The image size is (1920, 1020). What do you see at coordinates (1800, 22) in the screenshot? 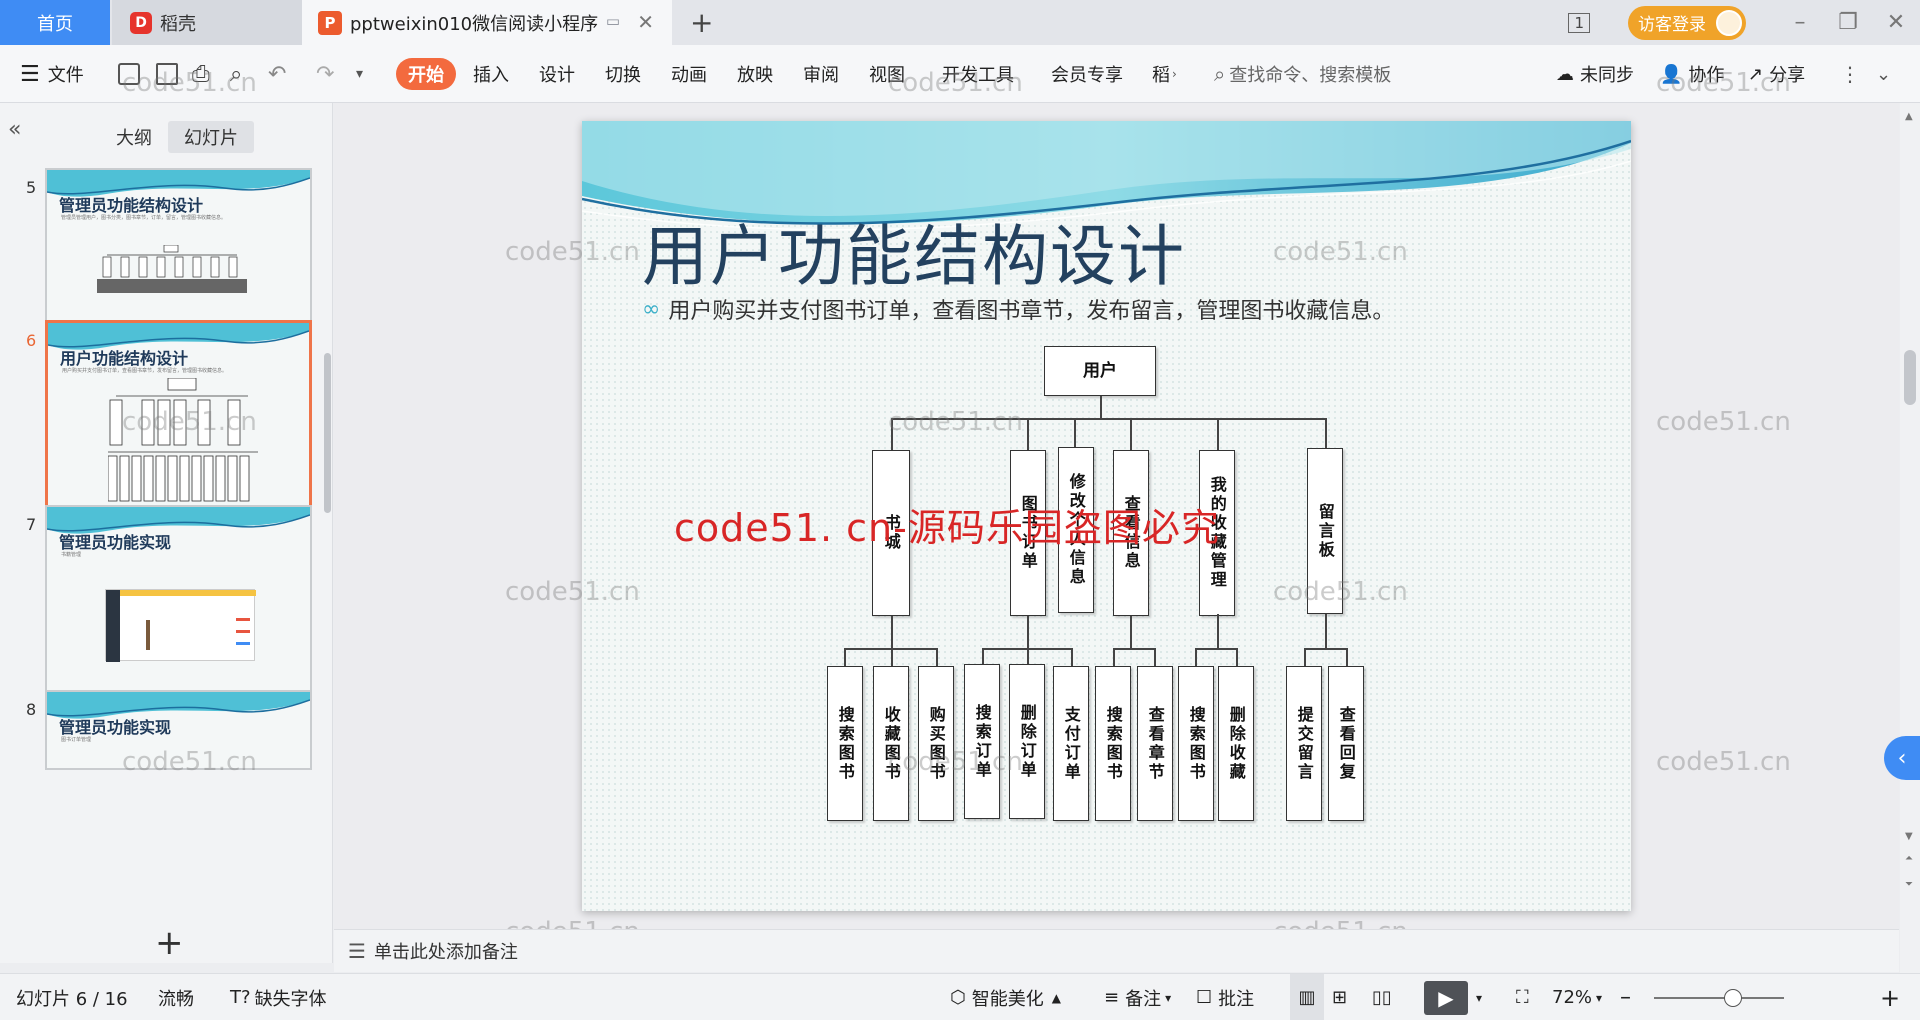
I see `minimize-icon: –` at bounding box center [1800, 22].